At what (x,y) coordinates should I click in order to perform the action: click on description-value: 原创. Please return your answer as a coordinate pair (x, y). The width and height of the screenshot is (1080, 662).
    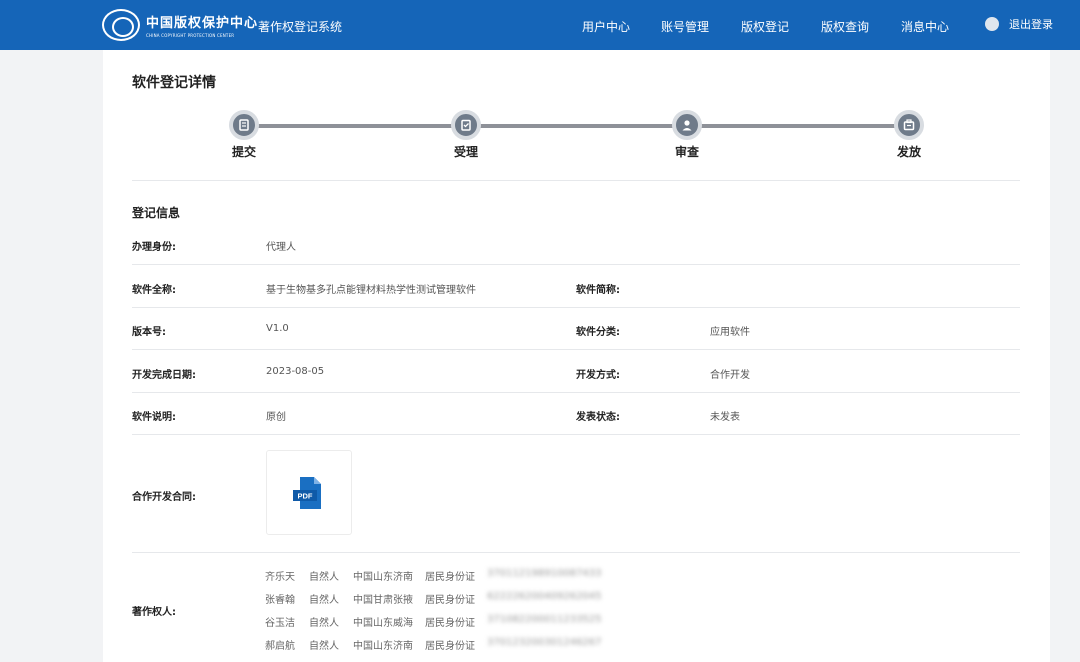
    Looking at the image, I should click on (276, 417).